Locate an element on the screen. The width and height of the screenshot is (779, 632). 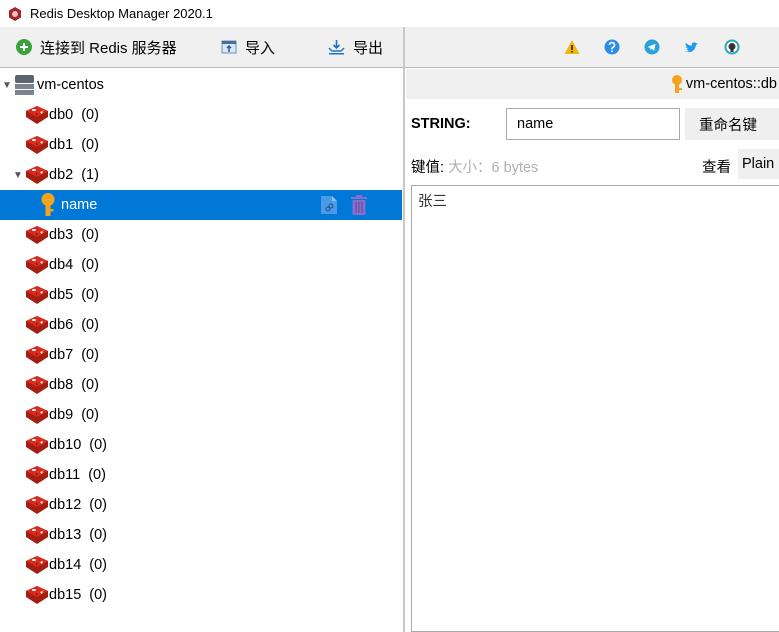
tab-title: vm-centos::db is located at coordinates (731, 84).